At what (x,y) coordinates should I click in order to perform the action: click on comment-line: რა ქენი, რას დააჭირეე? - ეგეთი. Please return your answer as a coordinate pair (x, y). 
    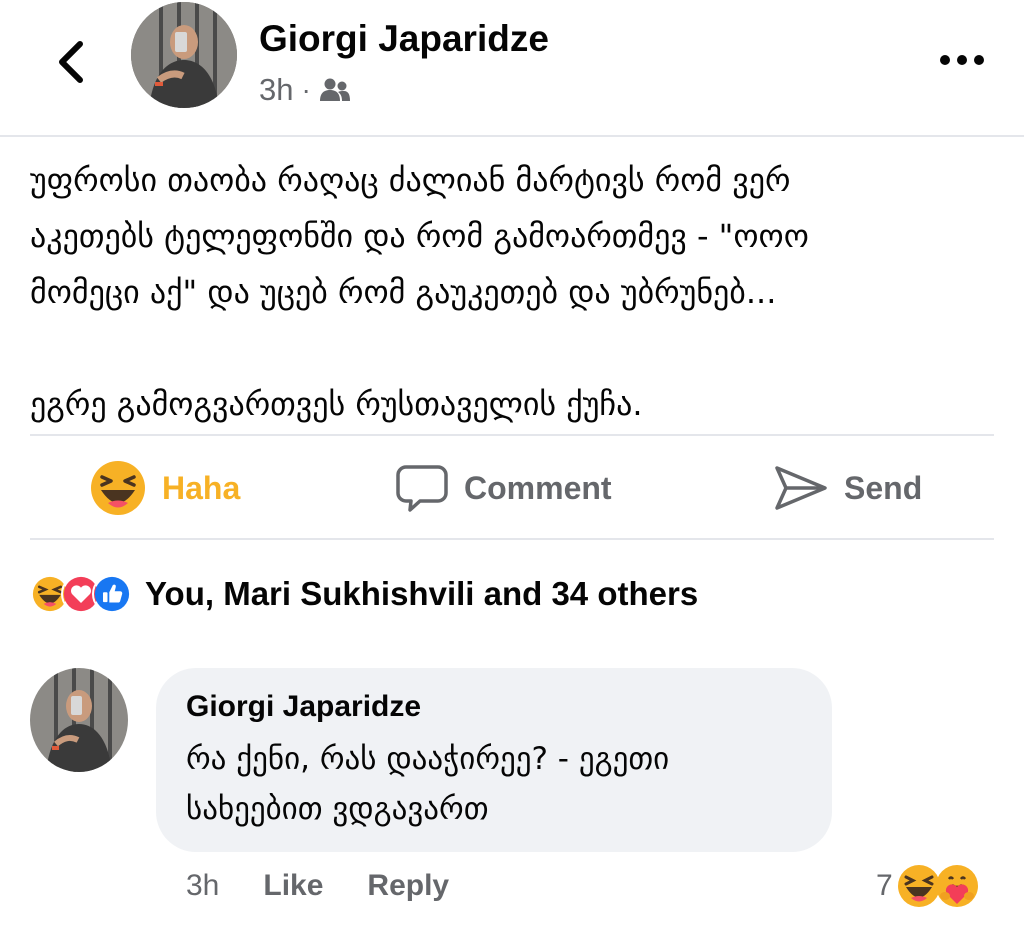
    Looking at the image, I should click on (428, 759).